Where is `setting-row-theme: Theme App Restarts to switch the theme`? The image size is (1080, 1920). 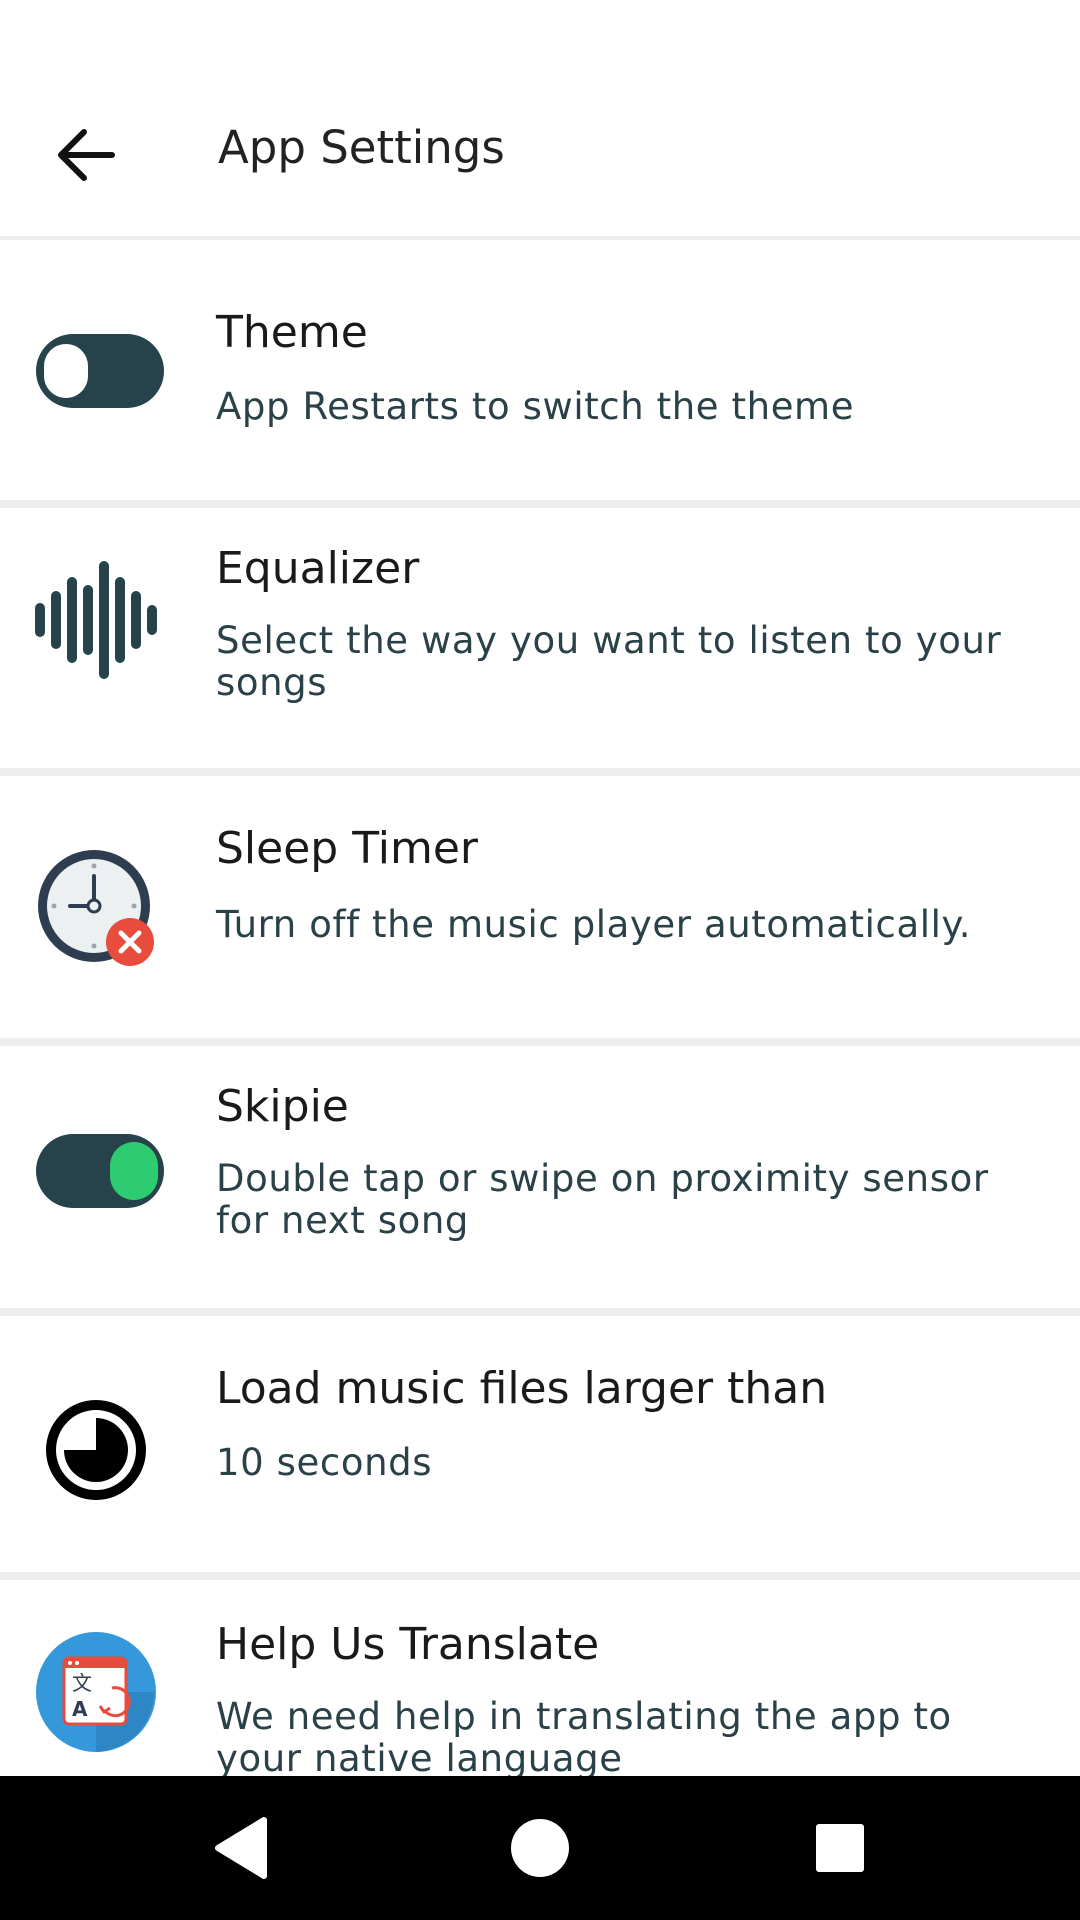 setting-row-theme: Theme App Restarts to switch the theme is located at coordinates (540, 374).